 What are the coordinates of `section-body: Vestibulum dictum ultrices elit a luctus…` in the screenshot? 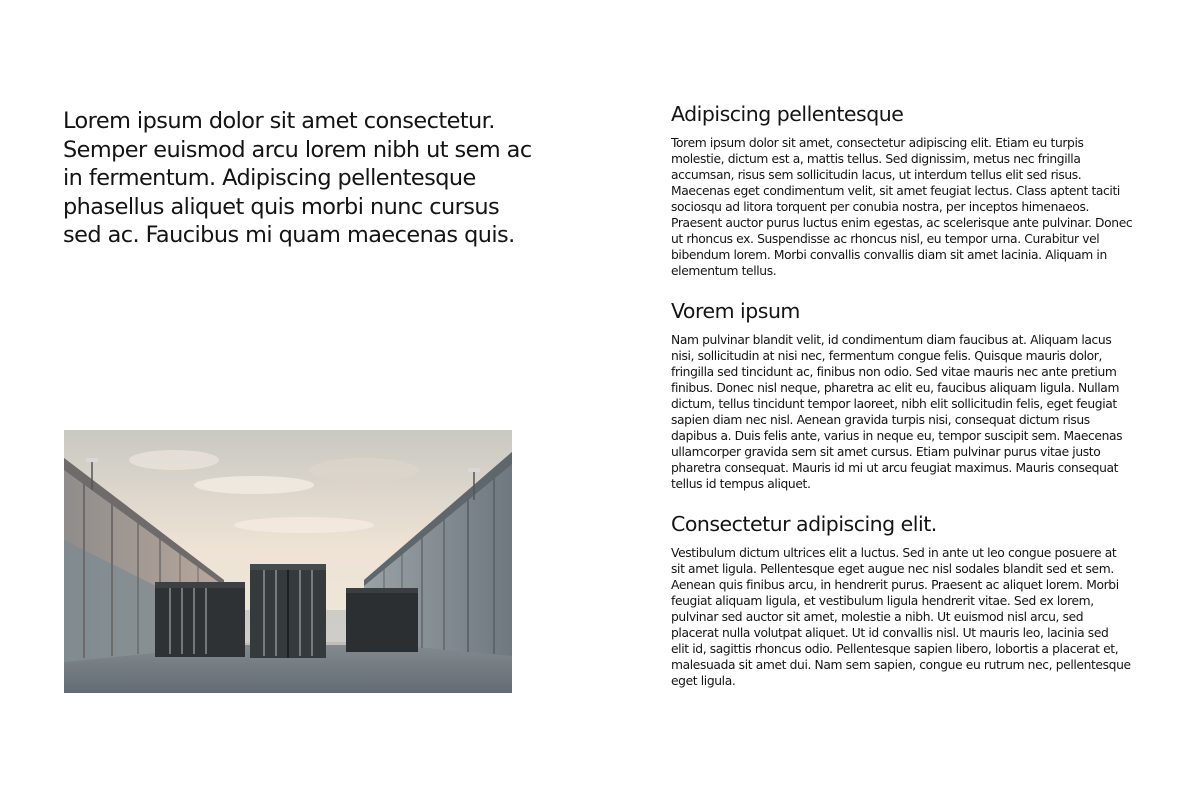 It's located at (901, 617).